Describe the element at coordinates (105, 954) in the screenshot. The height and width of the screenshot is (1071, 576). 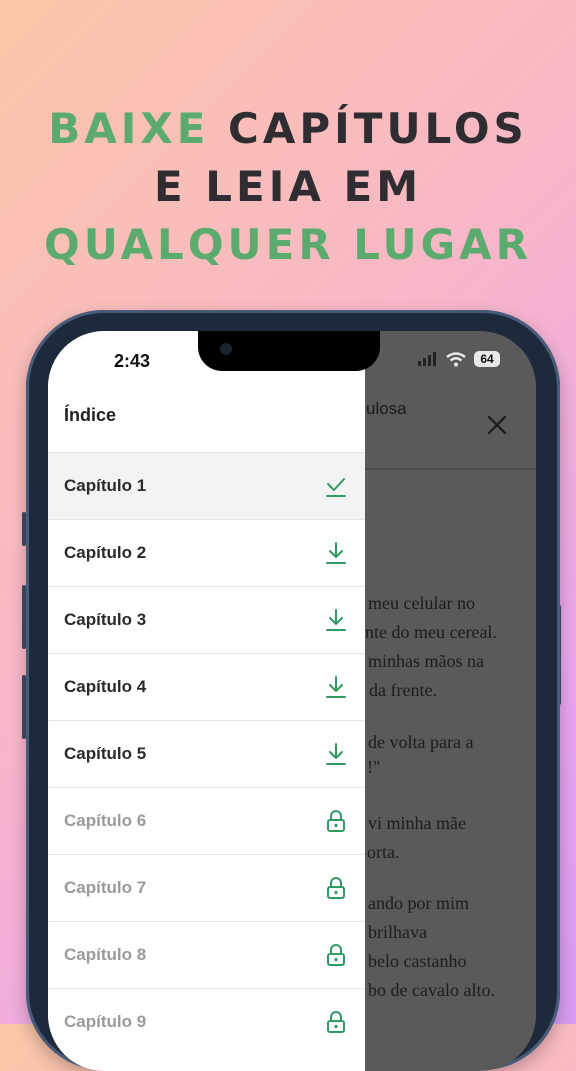
I see `chapter-label: Capítulo 8` at that location.